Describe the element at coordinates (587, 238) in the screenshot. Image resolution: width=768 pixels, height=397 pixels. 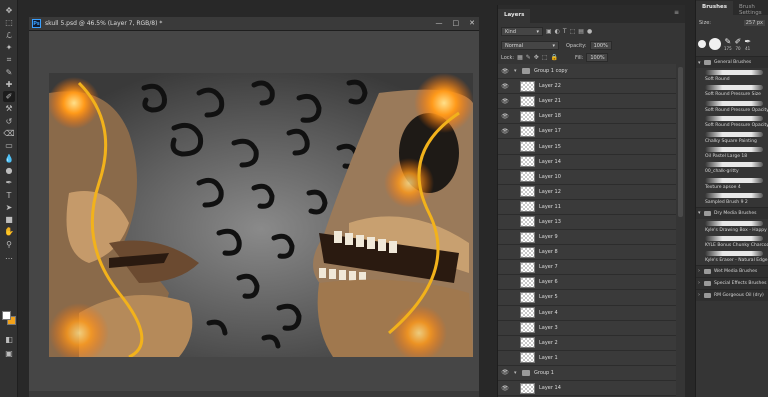
I see `layer-row: Layer 9` at that location.